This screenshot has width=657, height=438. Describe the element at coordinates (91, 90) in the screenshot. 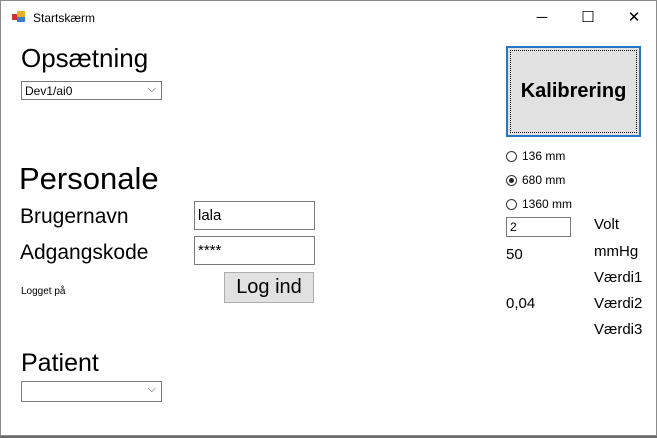

I see `device-dropdown: Dev1/ai0 ⌵` at that location.